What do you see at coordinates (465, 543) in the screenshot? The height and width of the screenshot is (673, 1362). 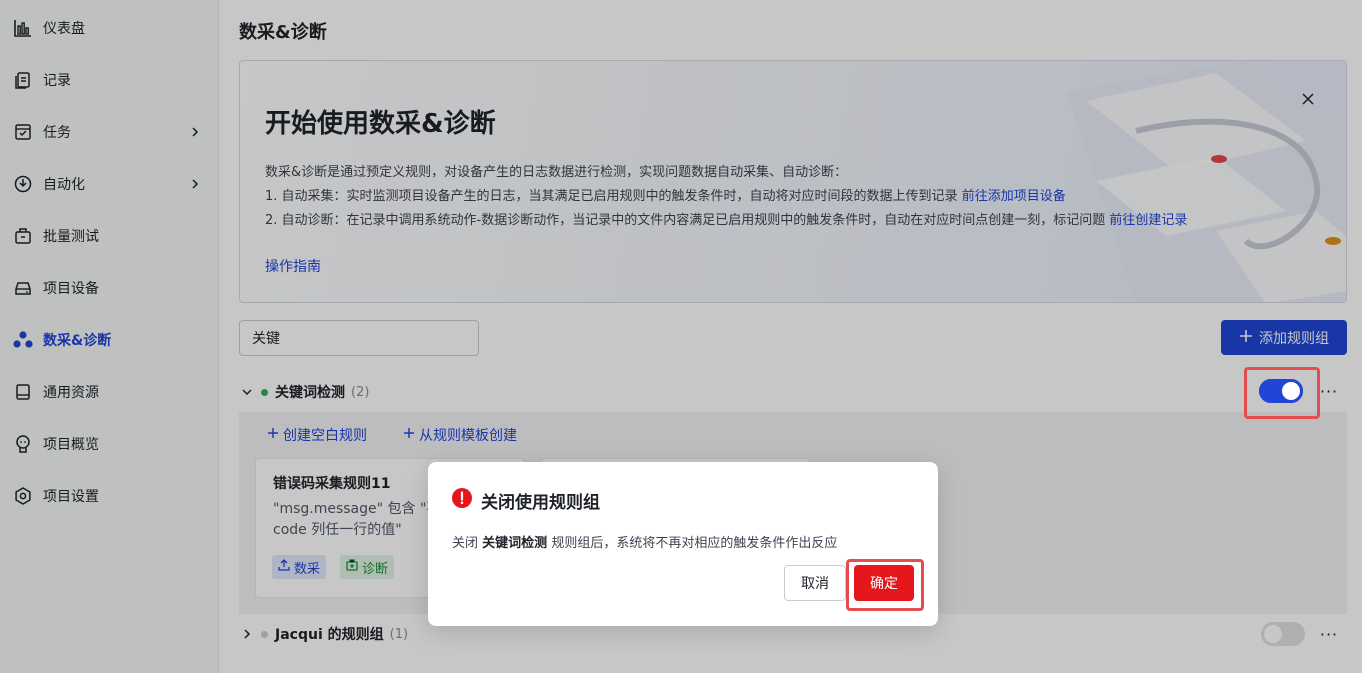 I see `dialog-body-prefix: 关闭` at bounding box center [465, 543].